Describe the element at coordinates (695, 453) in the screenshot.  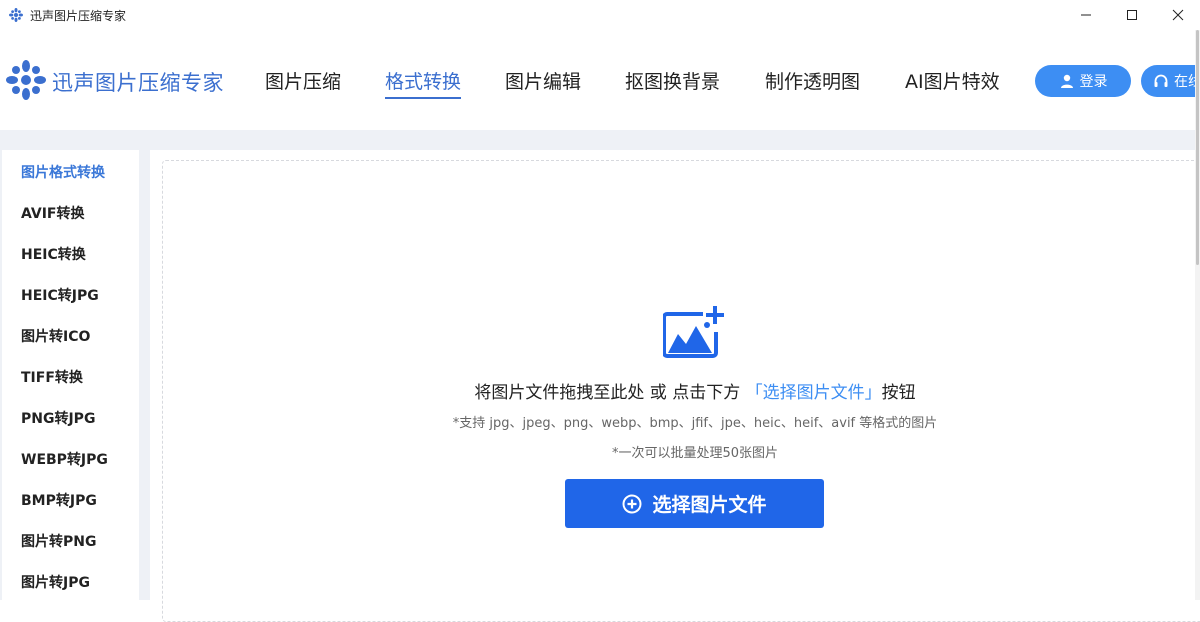
I see `batch-limit-hint: *一次可以批量处理50张图片` at that location.